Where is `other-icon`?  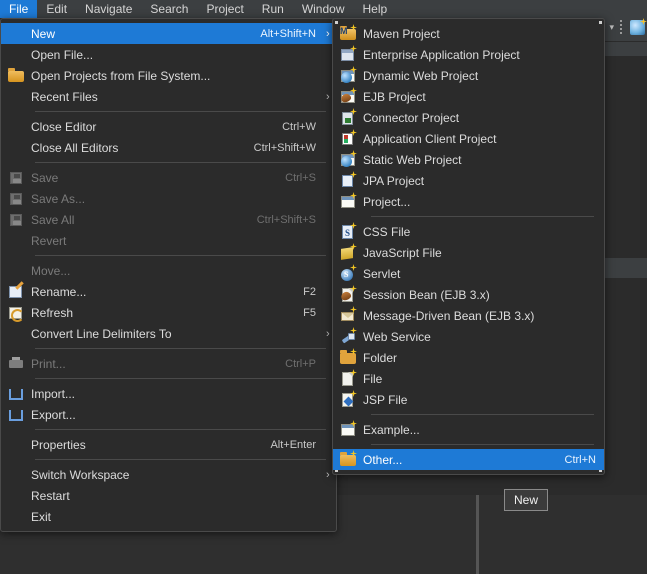
other-icon is located at coordinates (348, 459).